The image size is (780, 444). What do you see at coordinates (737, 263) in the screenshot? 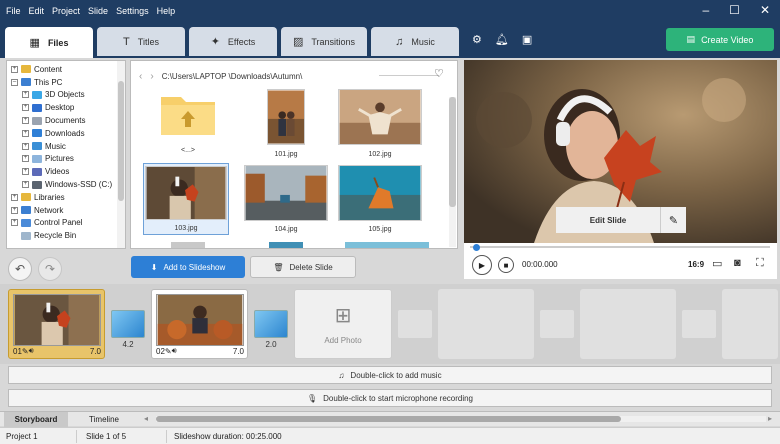
I see `snapshot-icon: ◙` at bounding box center [737, 263].